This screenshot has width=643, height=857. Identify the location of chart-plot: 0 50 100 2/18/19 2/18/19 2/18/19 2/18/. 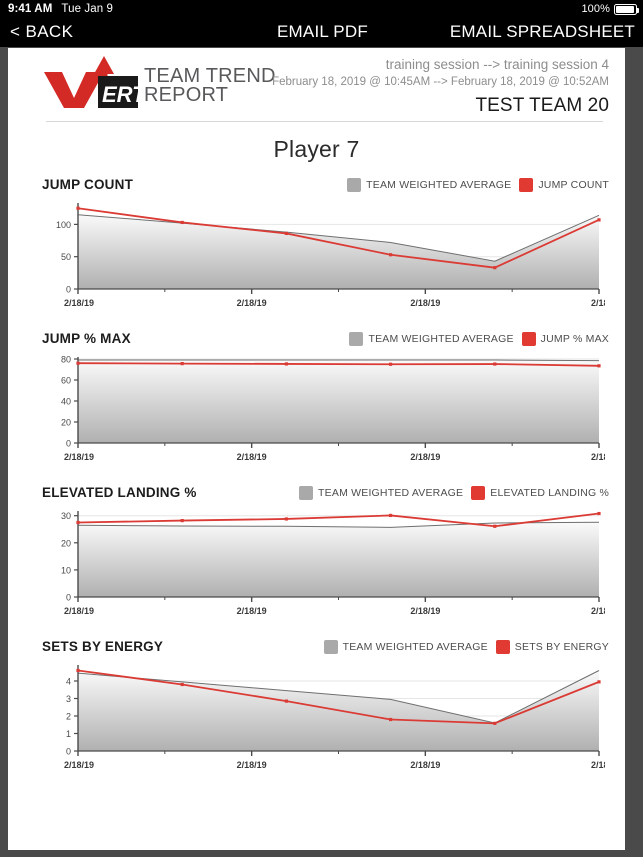
(323, 257).